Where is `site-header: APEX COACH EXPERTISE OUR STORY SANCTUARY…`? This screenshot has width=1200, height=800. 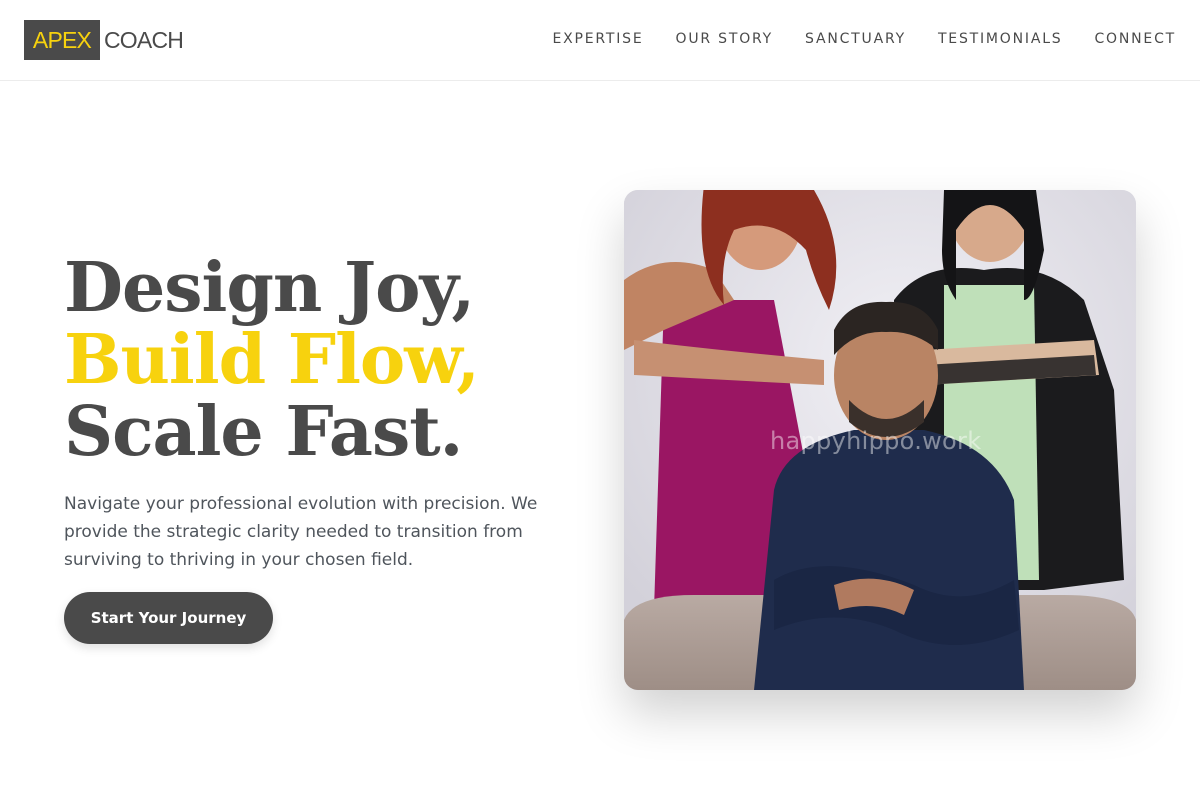
site-header: APEX COACH EXPERTISE OUR STORY SANCTUARY… is located at coordinates (600, 40).